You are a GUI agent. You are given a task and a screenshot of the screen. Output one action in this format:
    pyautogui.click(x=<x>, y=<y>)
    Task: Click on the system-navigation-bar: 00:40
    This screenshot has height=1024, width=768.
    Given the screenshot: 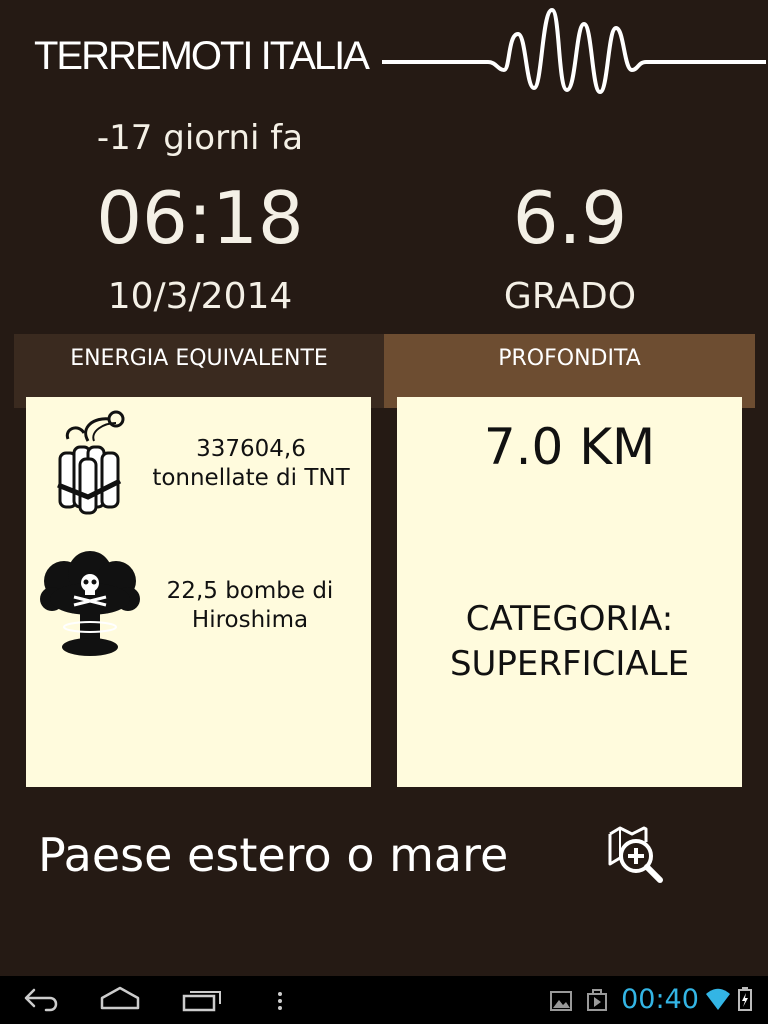 What is the action you would take?
    pyautogui.click(x=384, y=1000)
    